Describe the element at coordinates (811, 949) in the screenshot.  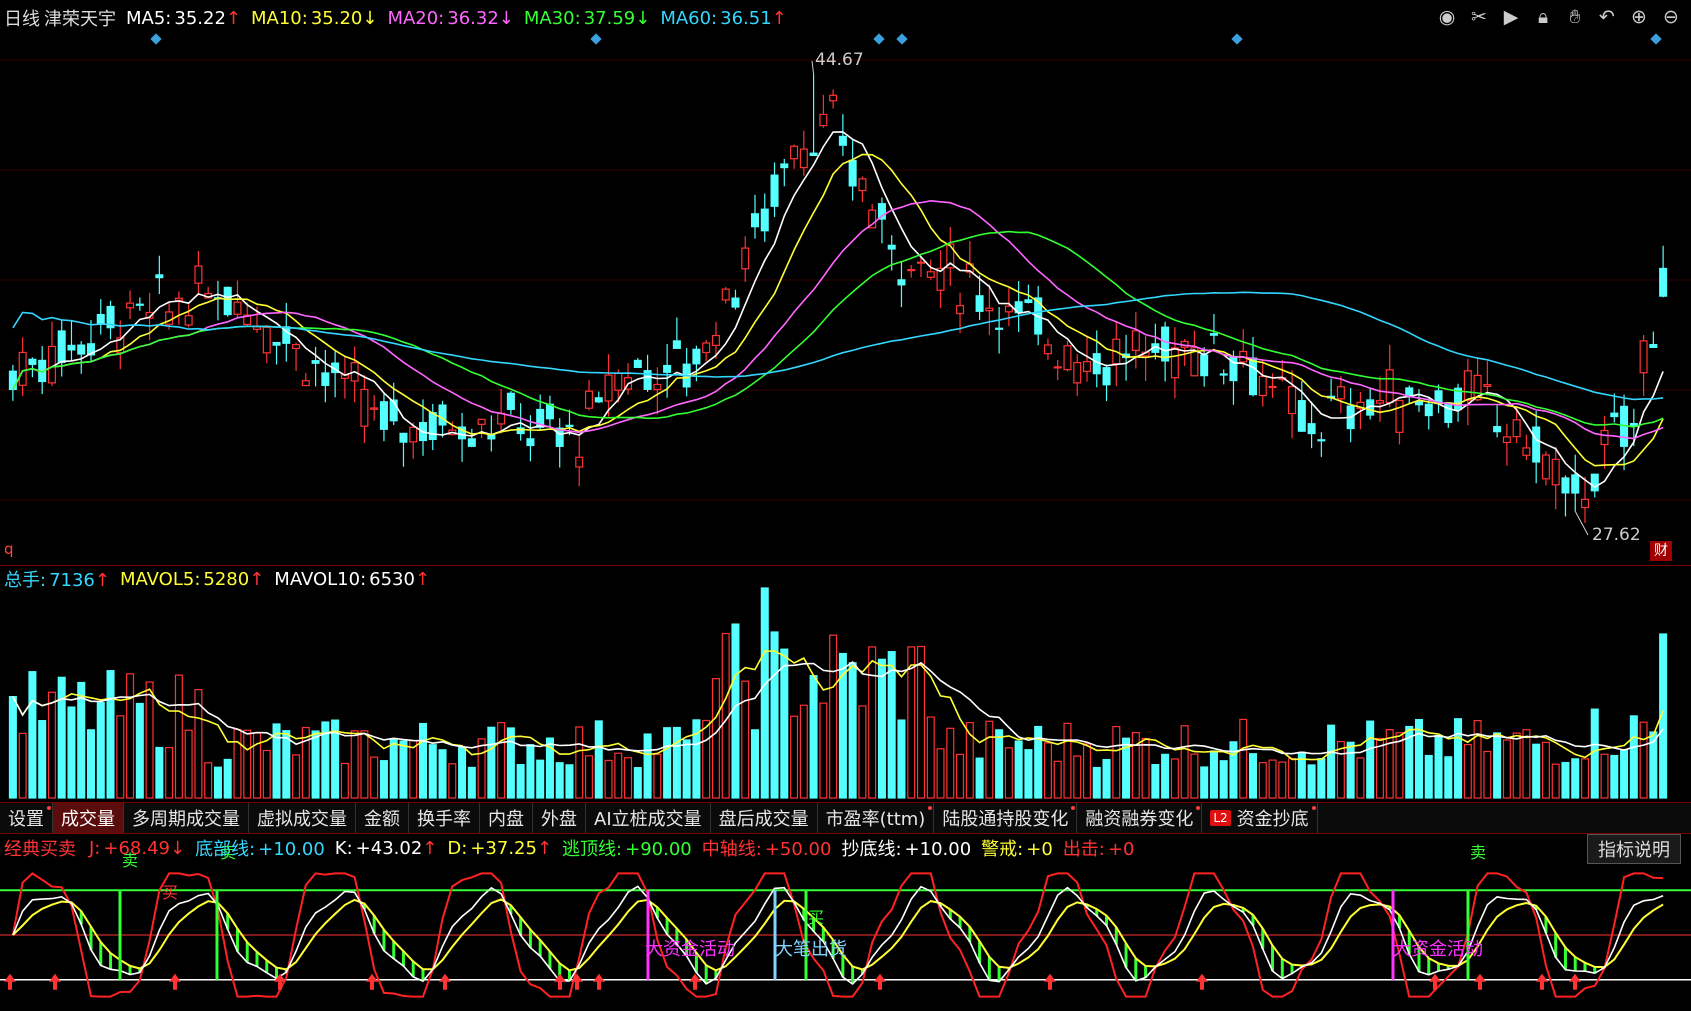
I see `annotation-label-2: 大笔出货` at that location.